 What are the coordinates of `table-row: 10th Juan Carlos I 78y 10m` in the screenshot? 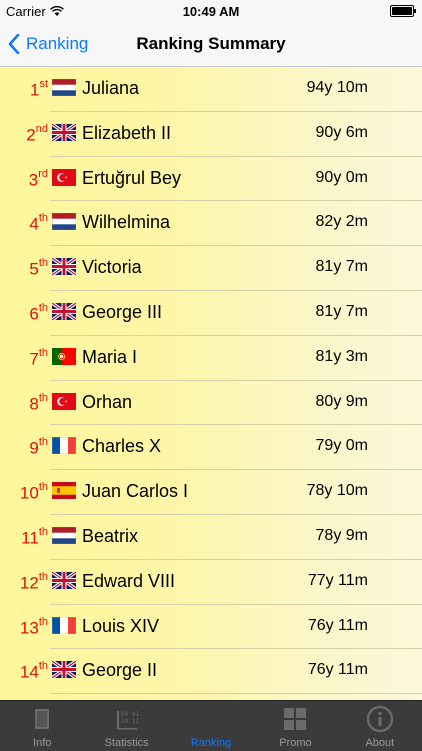 It's located at (211, 492).